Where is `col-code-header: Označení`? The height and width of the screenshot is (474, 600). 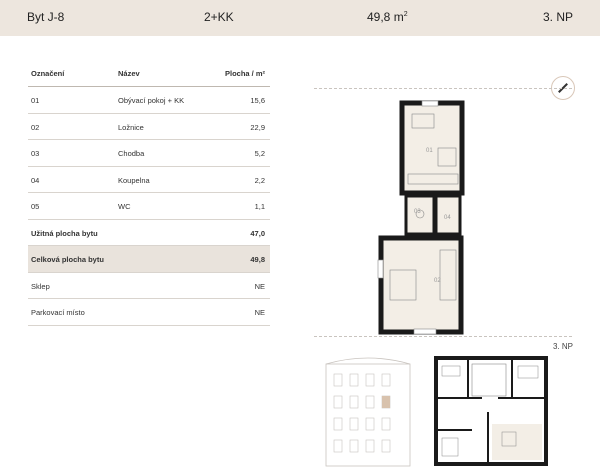 col-code-header: Označení is located at coordinates (48, 73).